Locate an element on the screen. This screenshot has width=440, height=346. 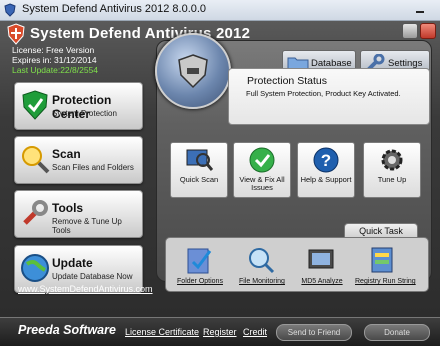
nav-subtitle: Scan Files and Folders is located at coordinates (93, 167).